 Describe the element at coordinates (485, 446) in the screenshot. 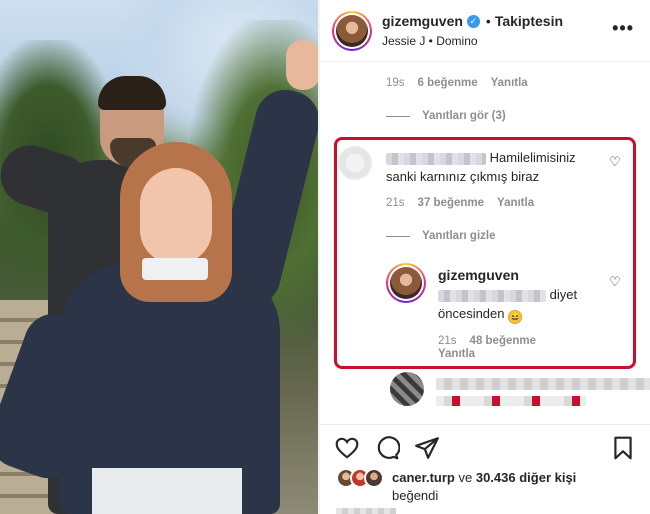

I see `action-bar` at that location.